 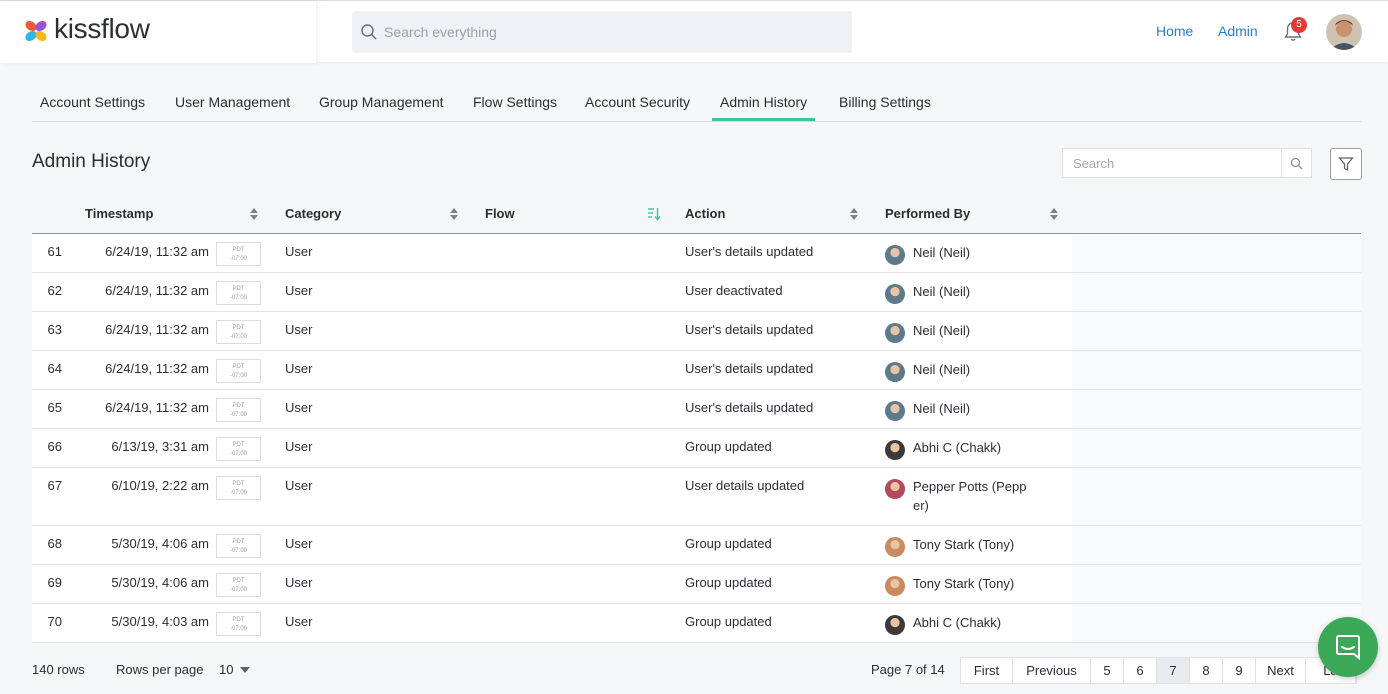 What do you see at coordinates (1173, 670) in the screenshot?
I see `page-7-button: 7` at bounding box center [1173, 670].